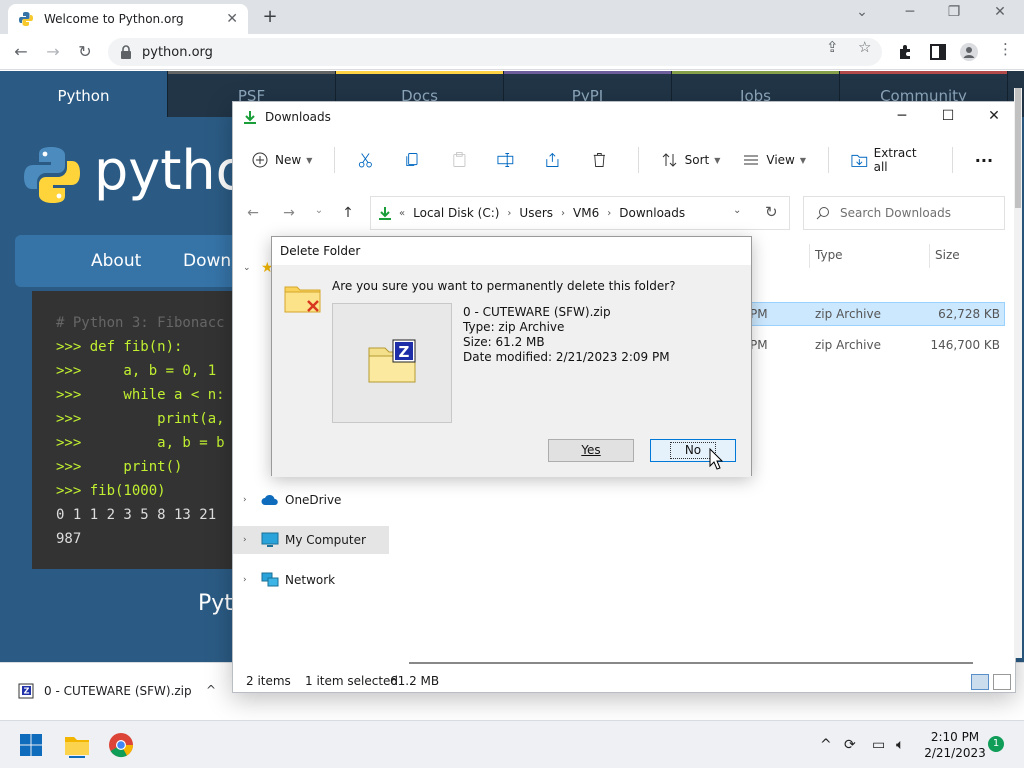 This screenshot has height=768, width=1024. What do you see at coordinates (85, 52) in the screenshot?
I see `reload-icon: ↻` at bounding box center [85, 52].